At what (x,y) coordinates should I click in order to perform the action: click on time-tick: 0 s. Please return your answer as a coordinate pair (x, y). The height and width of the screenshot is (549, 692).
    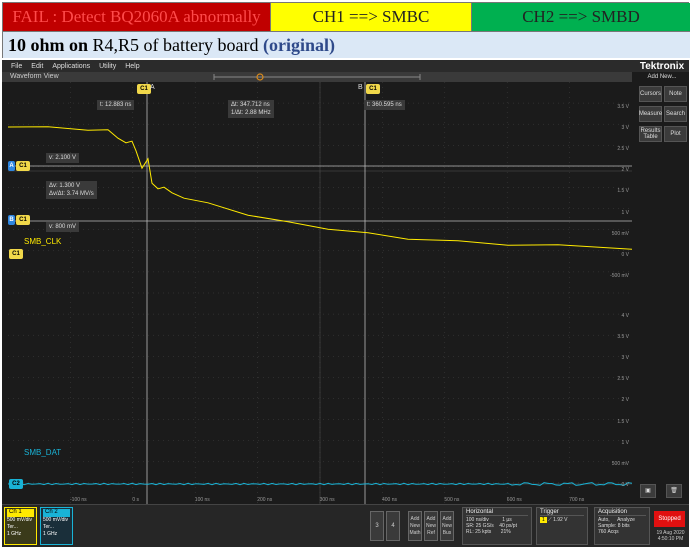
    Looking at the image, I should click on (136, 500).